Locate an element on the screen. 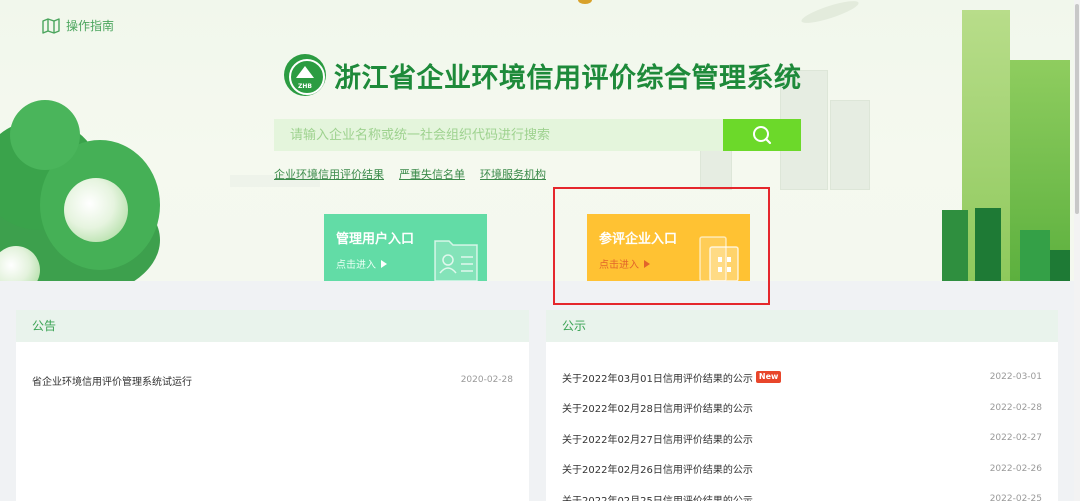 The image size is (1080, 501). enterprise-entry-card: 参评企业入口 点击进入 is located at coordinates (668, 247).